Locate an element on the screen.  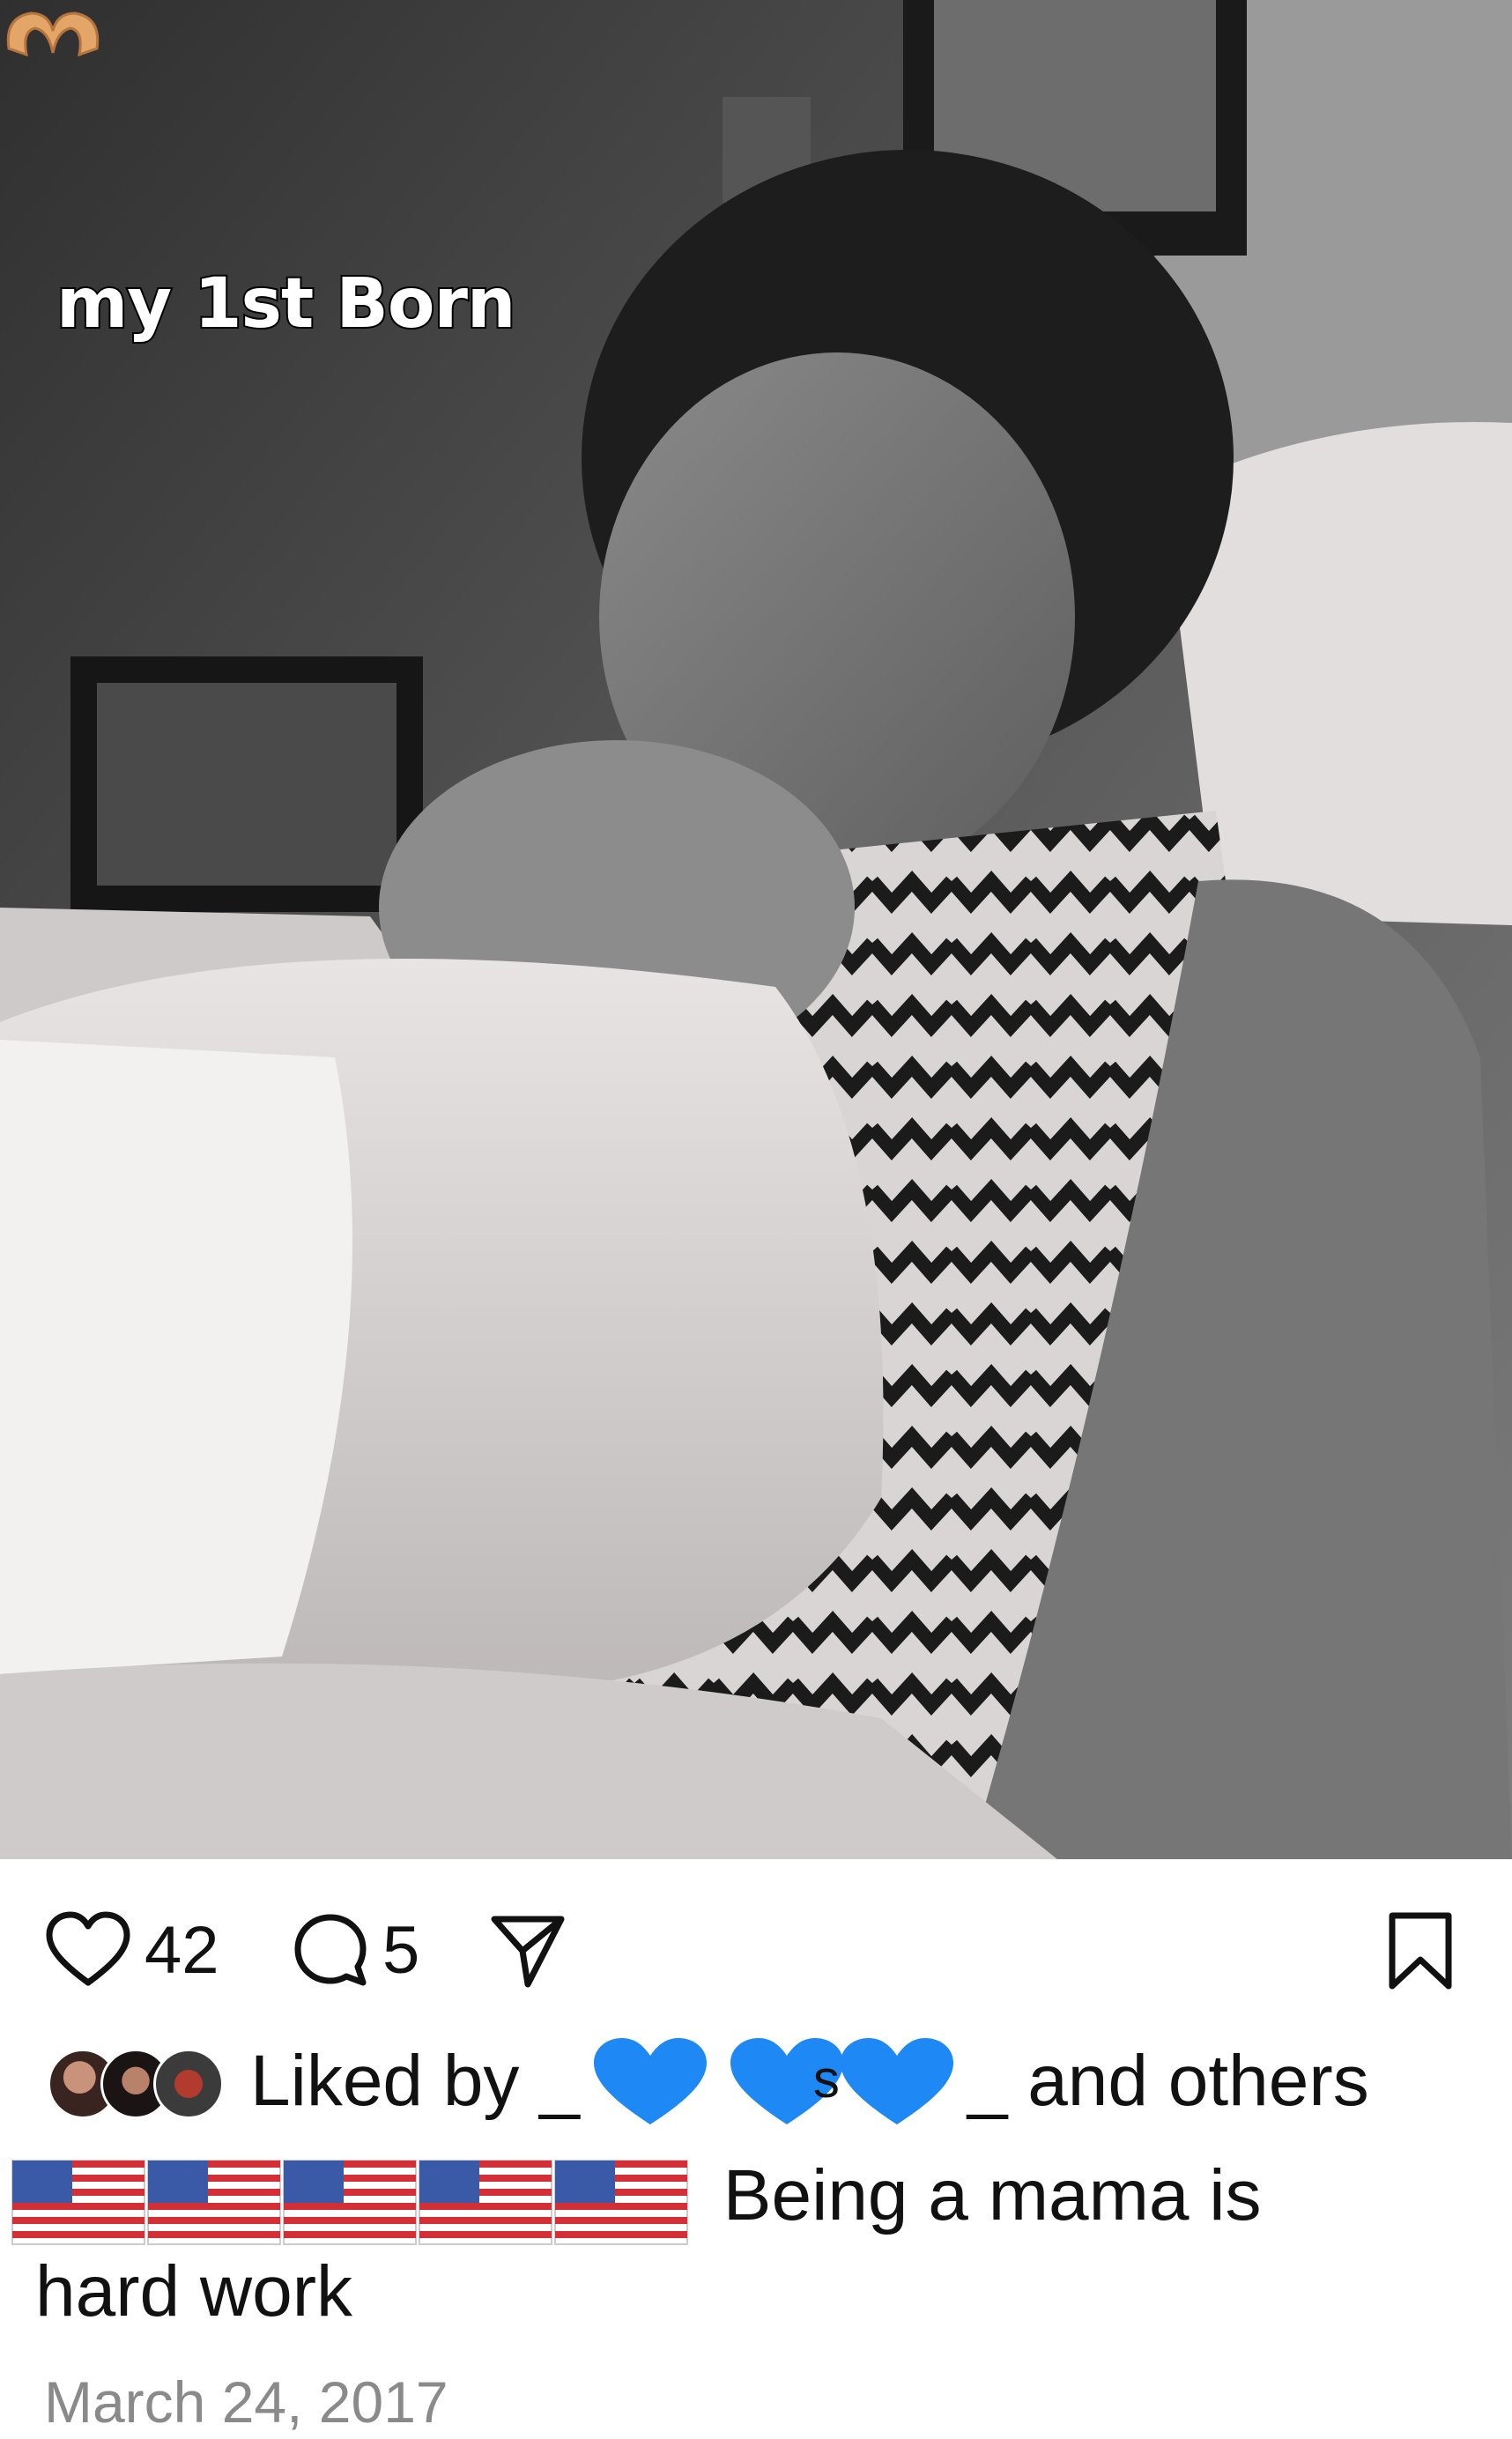
comment-button: 5 is located at coordinates (355, 1950).